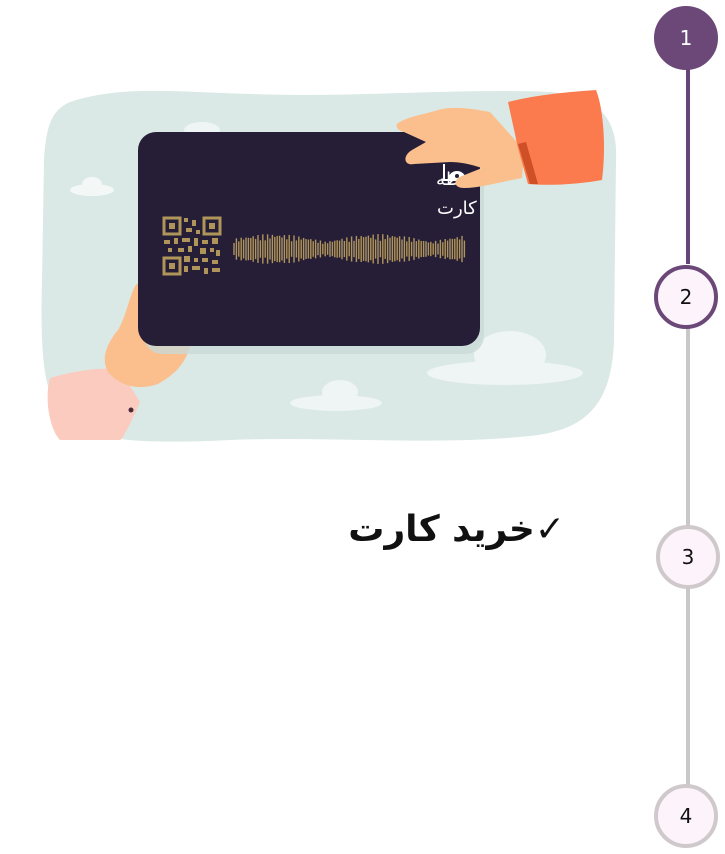 The image size is (725, 854). What do you see at coordinates (441, 529) in the screenshot?
I see `page-title-text: خرید کارت` at bounding box center [441, 529].